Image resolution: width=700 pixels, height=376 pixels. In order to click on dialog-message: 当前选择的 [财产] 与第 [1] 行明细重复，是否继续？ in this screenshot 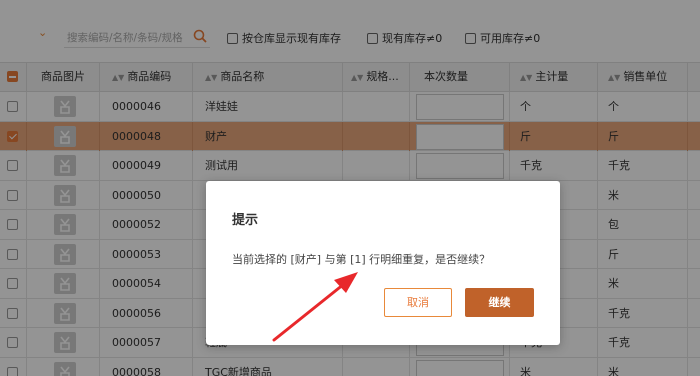, I will do `click(361, 259)`.